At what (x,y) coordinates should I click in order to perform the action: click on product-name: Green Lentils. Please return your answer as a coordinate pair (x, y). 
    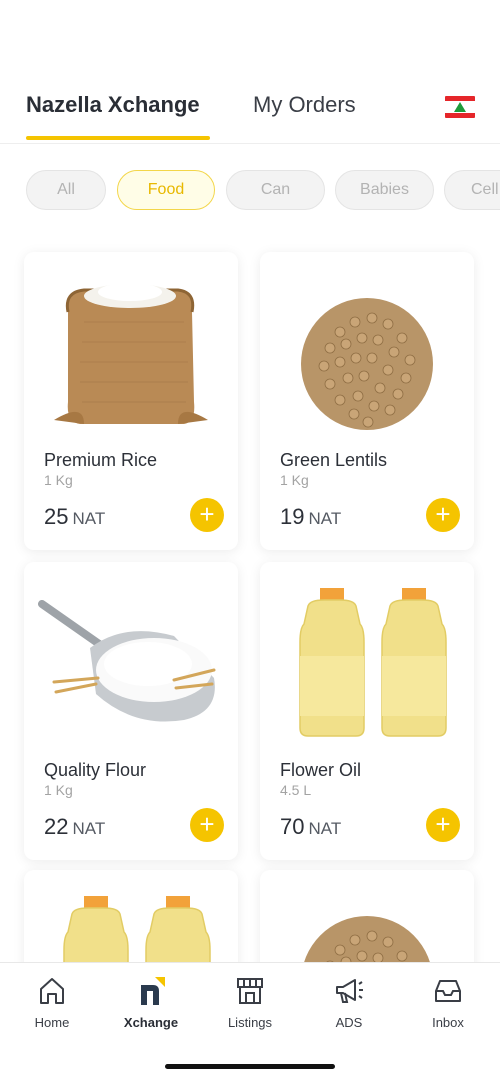
    Looking at the image, I should click on (334, 460).